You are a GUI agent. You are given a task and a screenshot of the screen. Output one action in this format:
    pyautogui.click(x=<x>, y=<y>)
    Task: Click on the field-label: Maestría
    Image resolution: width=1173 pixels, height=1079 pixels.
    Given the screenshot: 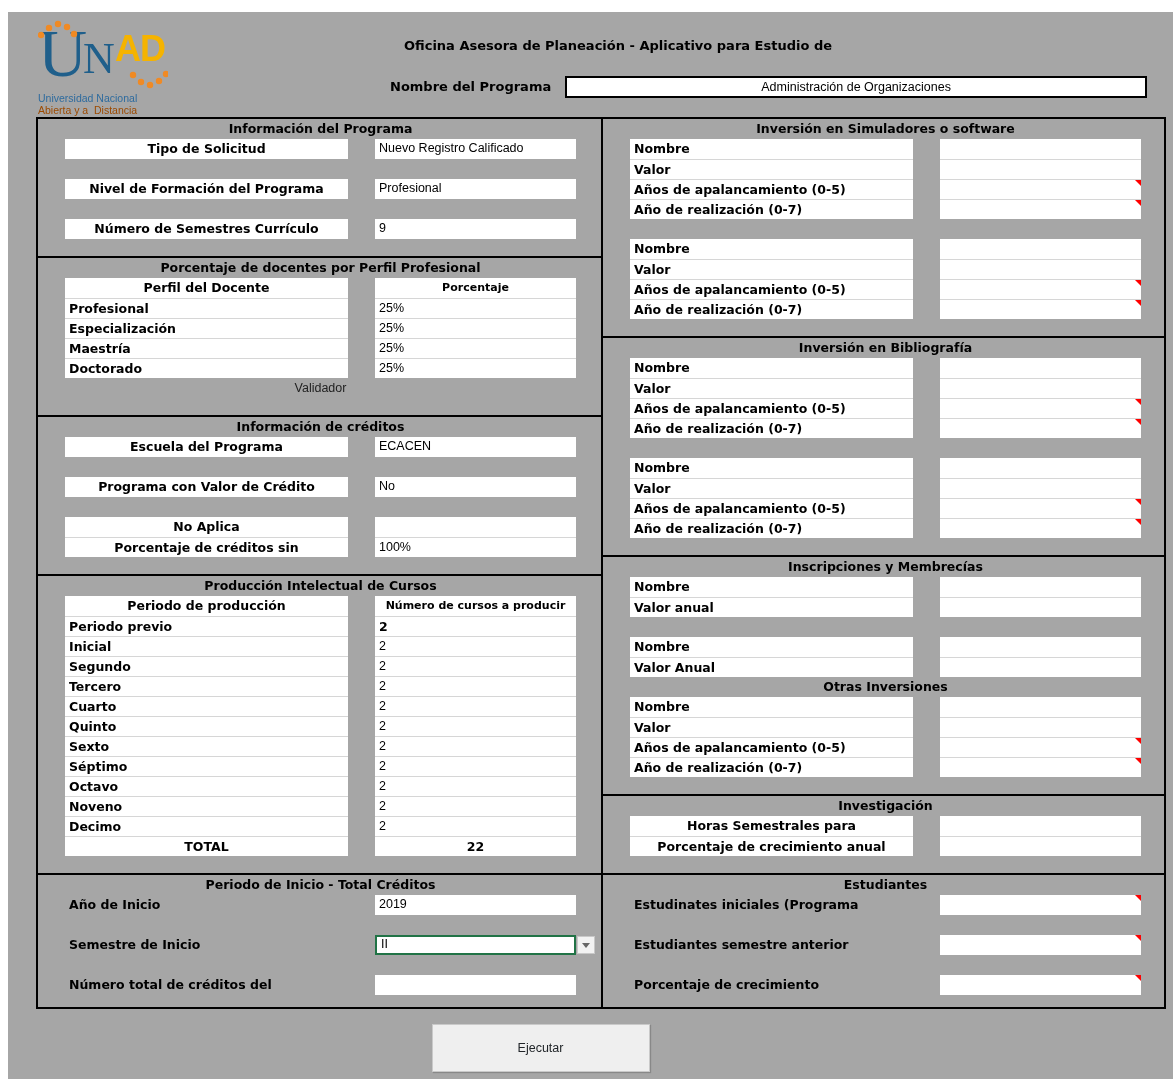 What is the action you would take?
    pyautogui.click(x=206, y=348)
    